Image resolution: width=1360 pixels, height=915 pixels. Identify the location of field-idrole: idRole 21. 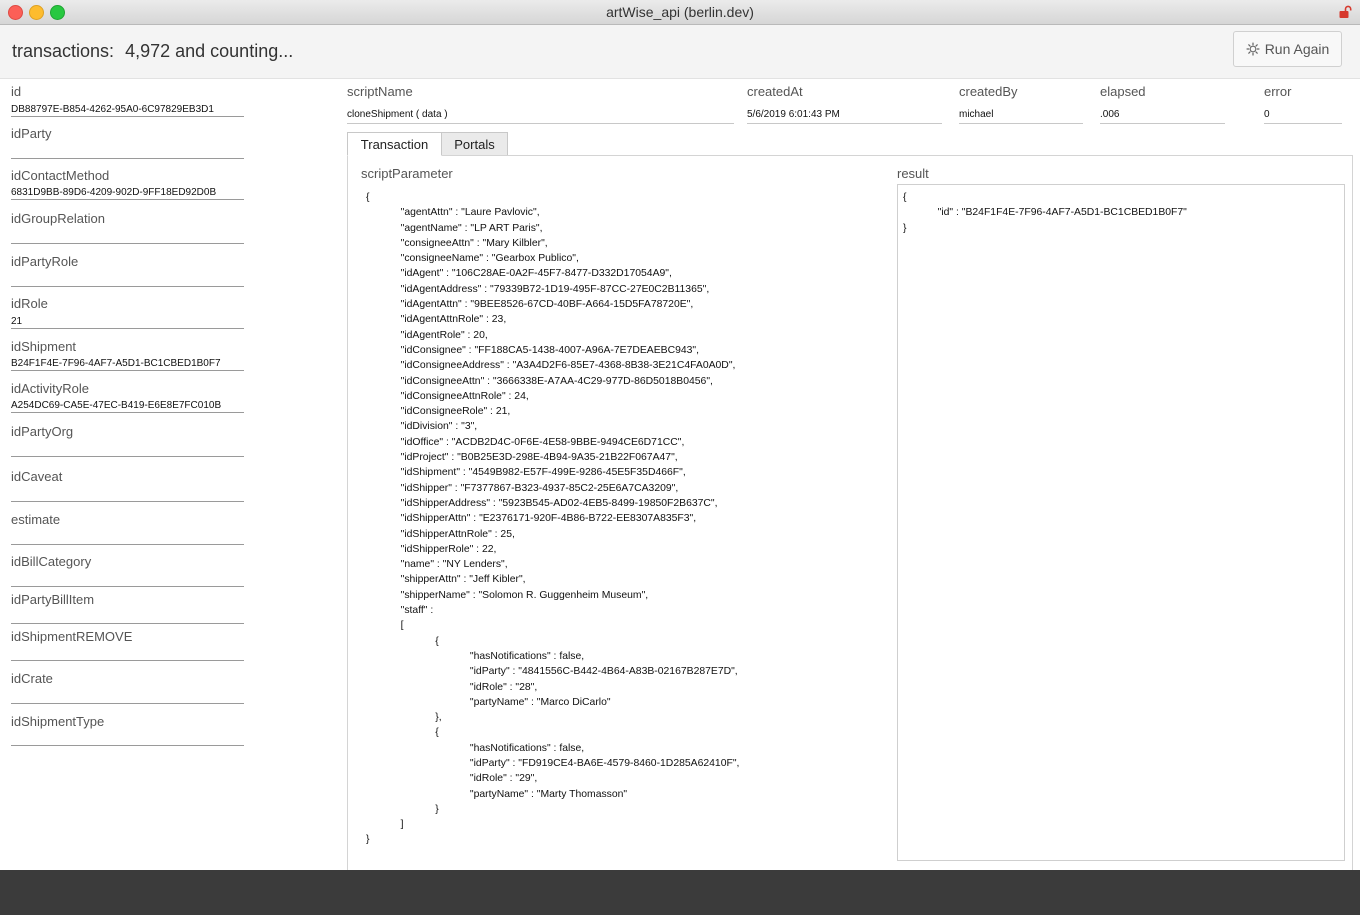
(127, 312).